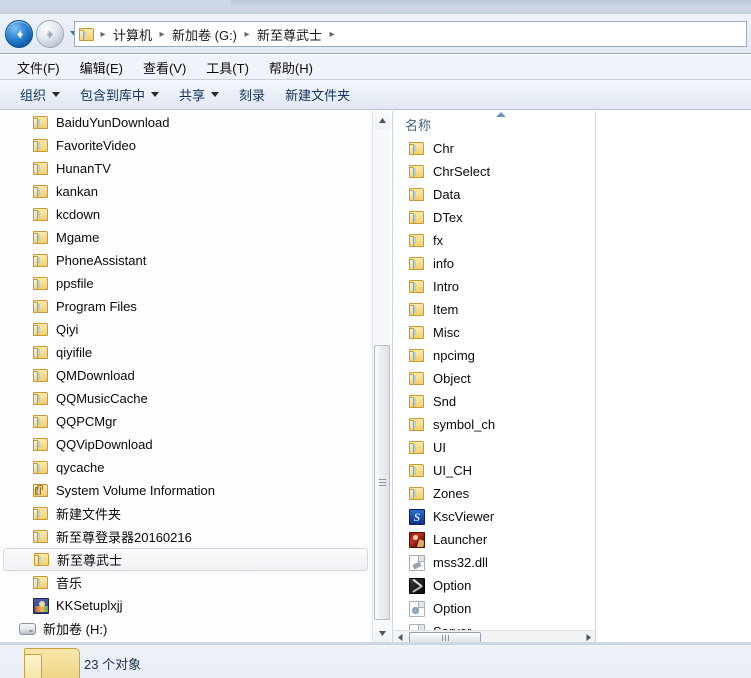 This screenshot has width=751, height=678. What do you see at coordinates (494, 332) in the screenshot?
I see `file-list-row: Misc` at bounding box center [494, 332].